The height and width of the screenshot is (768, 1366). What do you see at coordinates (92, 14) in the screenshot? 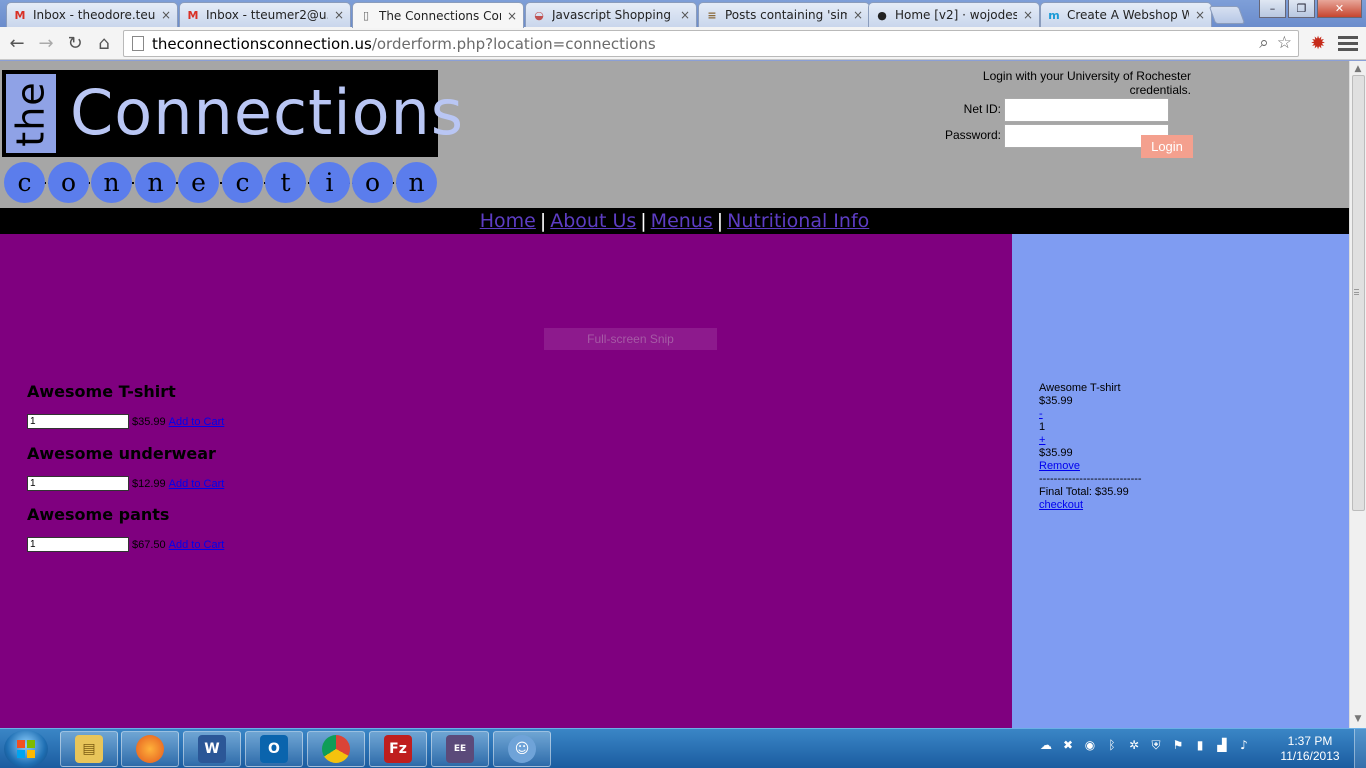
I see `tab-gmail-theodore: M Inbox - theodore.teum ×` at bounding box center [92, 14].